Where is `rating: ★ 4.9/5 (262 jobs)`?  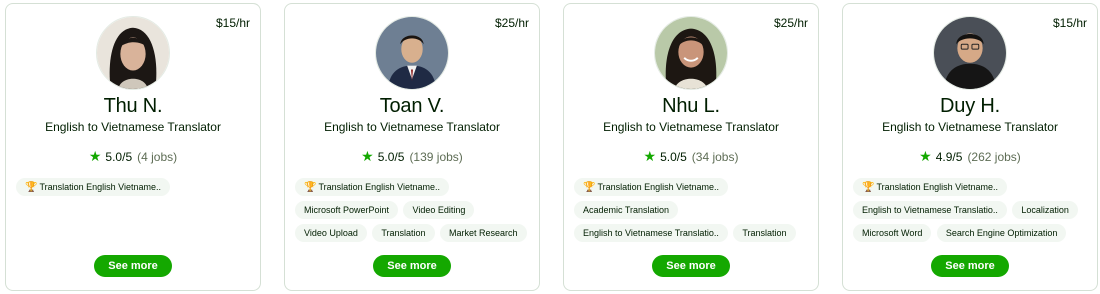 rating: ★ 4.9/5 (262 jobs) is located at coordinates (970, 156).